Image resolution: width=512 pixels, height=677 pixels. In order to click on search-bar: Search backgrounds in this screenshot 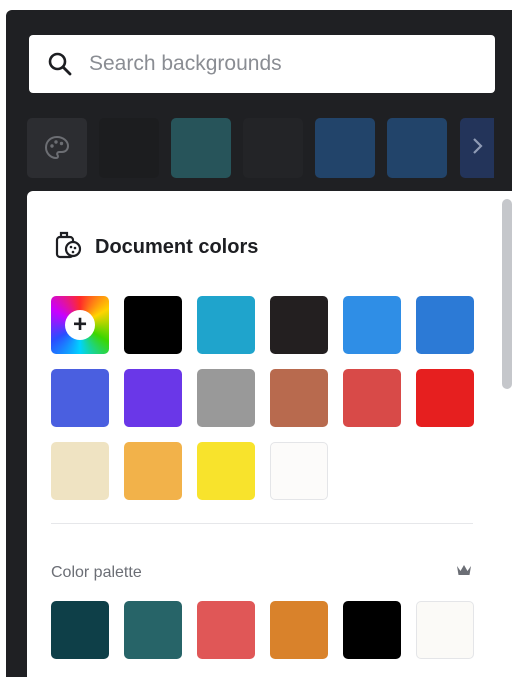, I will do `click(262, 64)`.